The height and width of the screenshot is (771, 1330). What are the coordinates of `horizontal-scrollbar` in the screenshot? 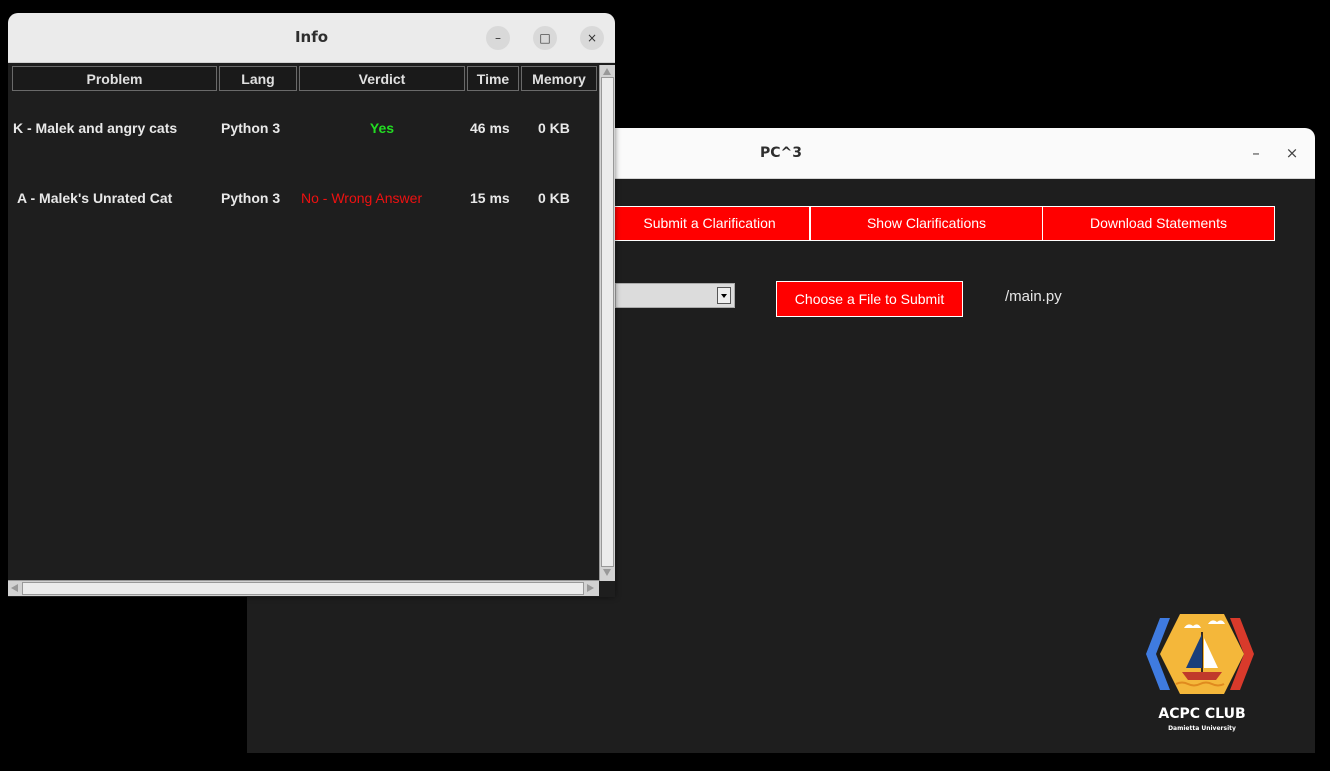 It's located at (303, 588).